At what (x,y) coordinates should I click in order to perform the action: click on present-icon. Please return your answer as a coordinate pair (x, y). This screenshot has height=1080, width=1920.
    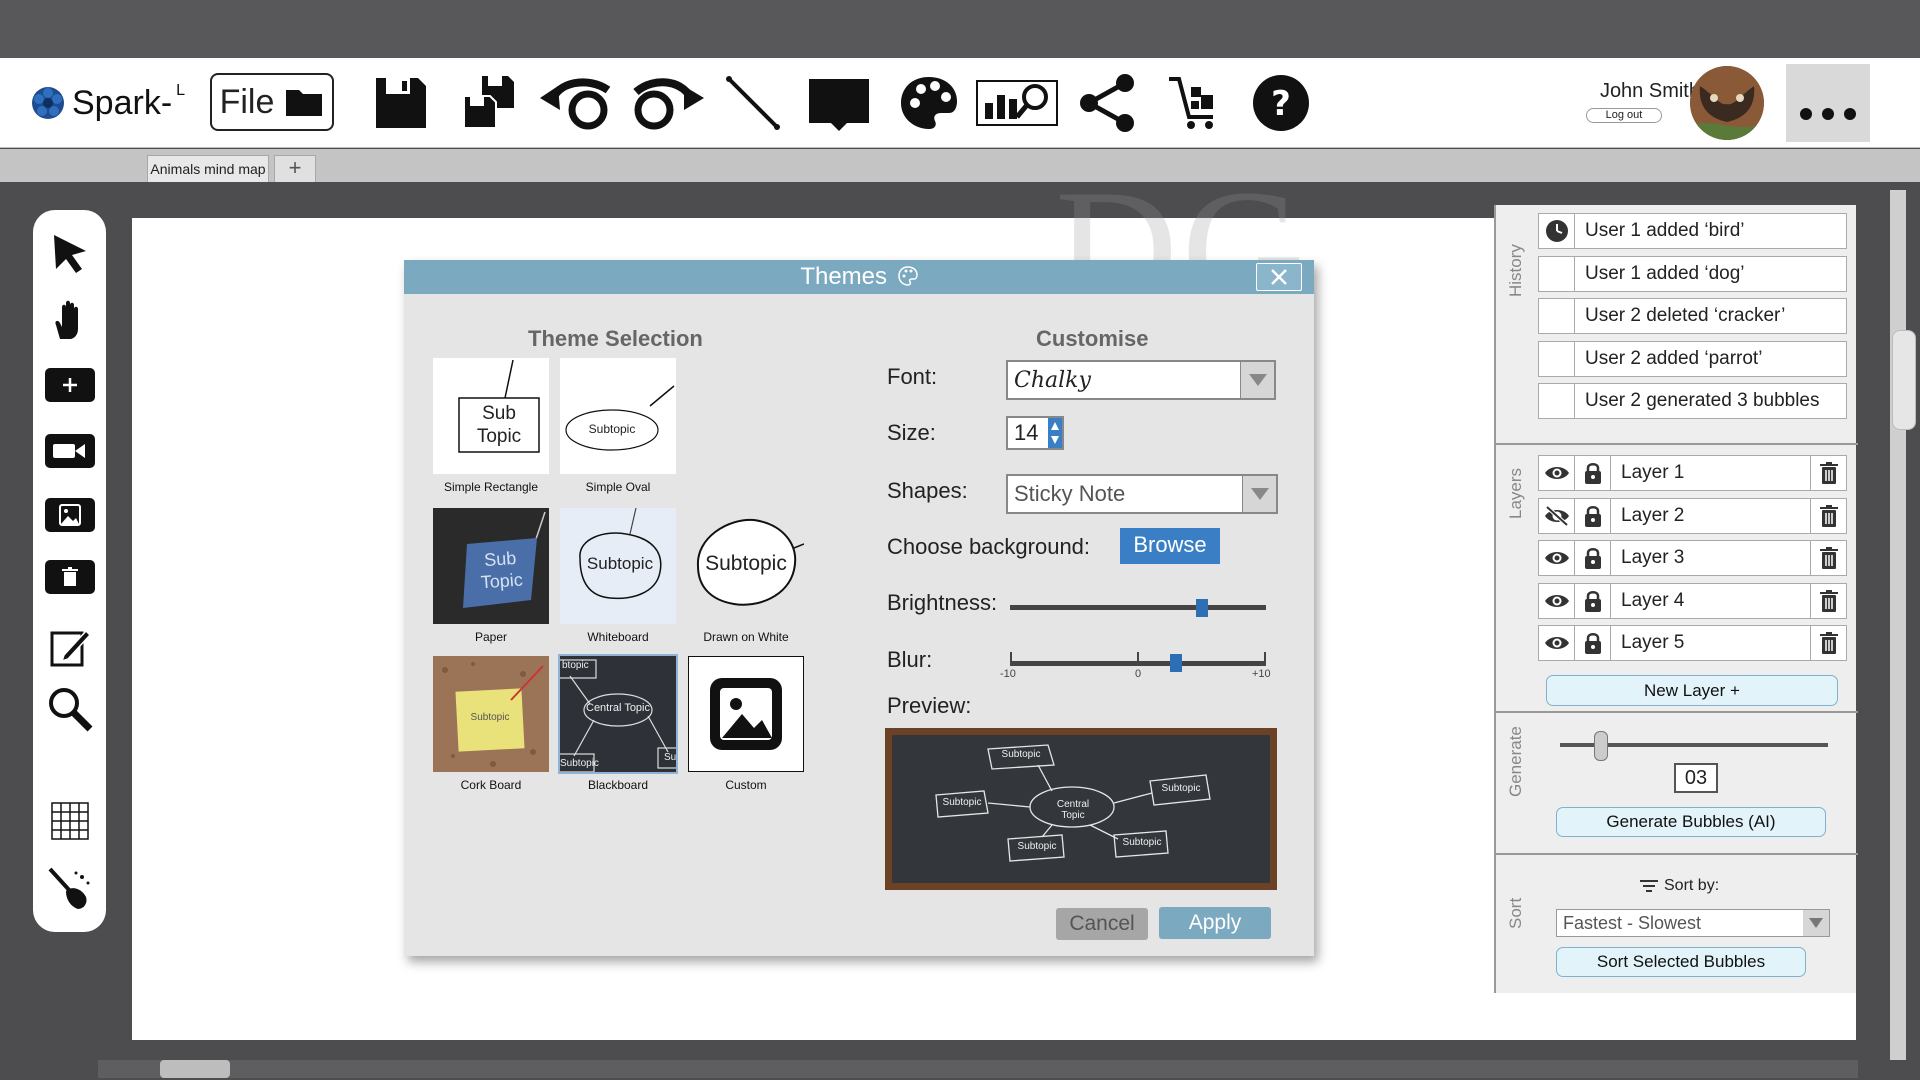
    Looking at the image, I should click on (839, 103).